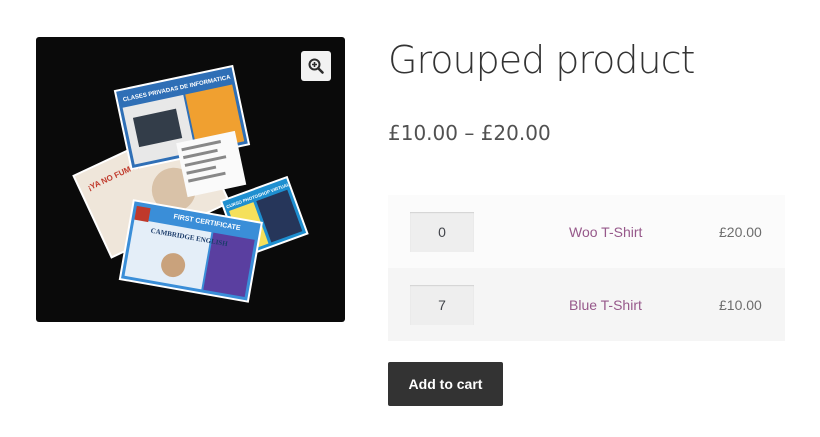 The height and width of the screenshot is (437, 820). I want to click on product-link-woo-t-shirt: Woo T-Shirt, so click(605, 232).